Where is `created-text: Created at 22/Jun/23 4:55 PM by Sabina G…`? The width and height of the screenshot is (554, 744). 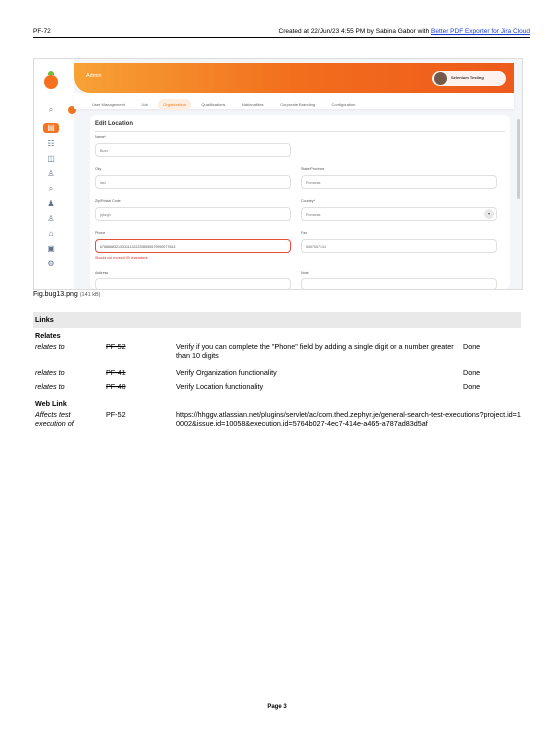 created-text: Created at 22/Jun/23 4:55 PM by Sabina G… is located at coordinates (355, 31).